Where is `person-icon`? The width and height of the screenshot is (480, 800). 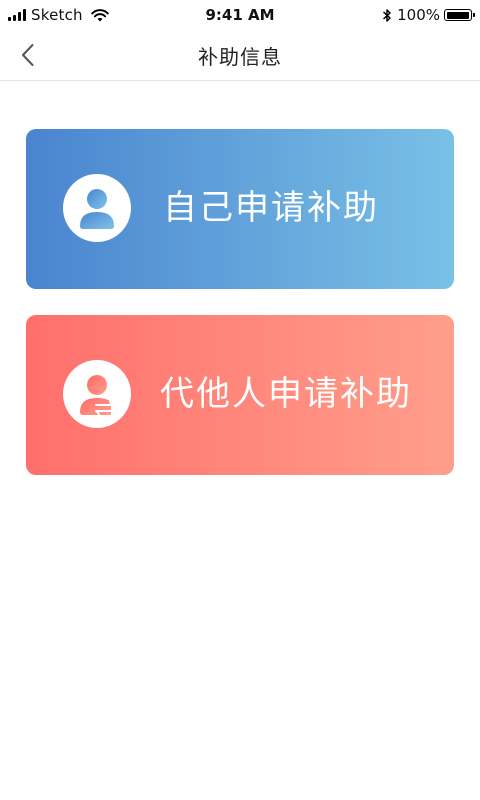 person-icon is located at coordinates (97, 209).